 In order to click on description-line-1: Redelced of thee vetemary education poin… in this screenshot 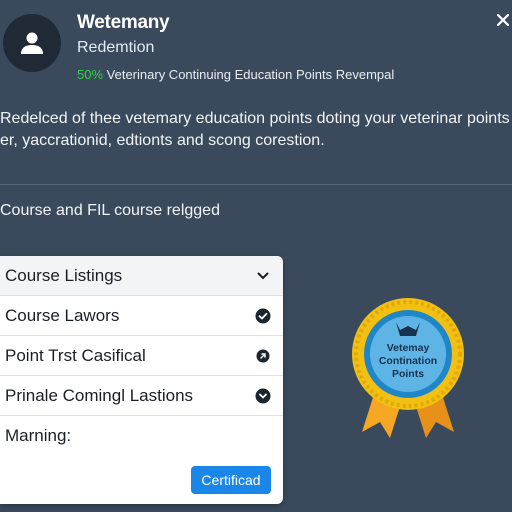, I will do `click(255, 118)`.